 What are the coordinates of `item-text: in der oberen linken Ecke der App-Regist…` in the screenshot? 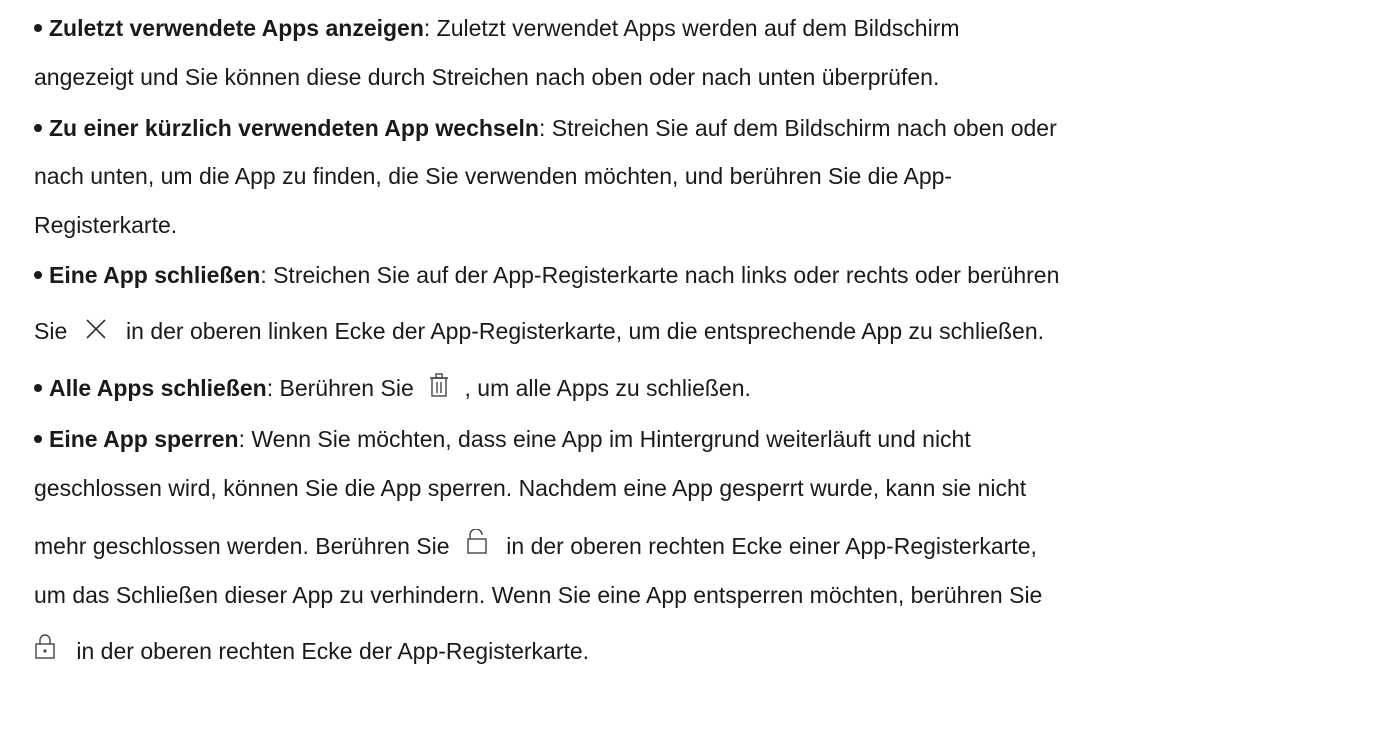 It's located at (585, 331).